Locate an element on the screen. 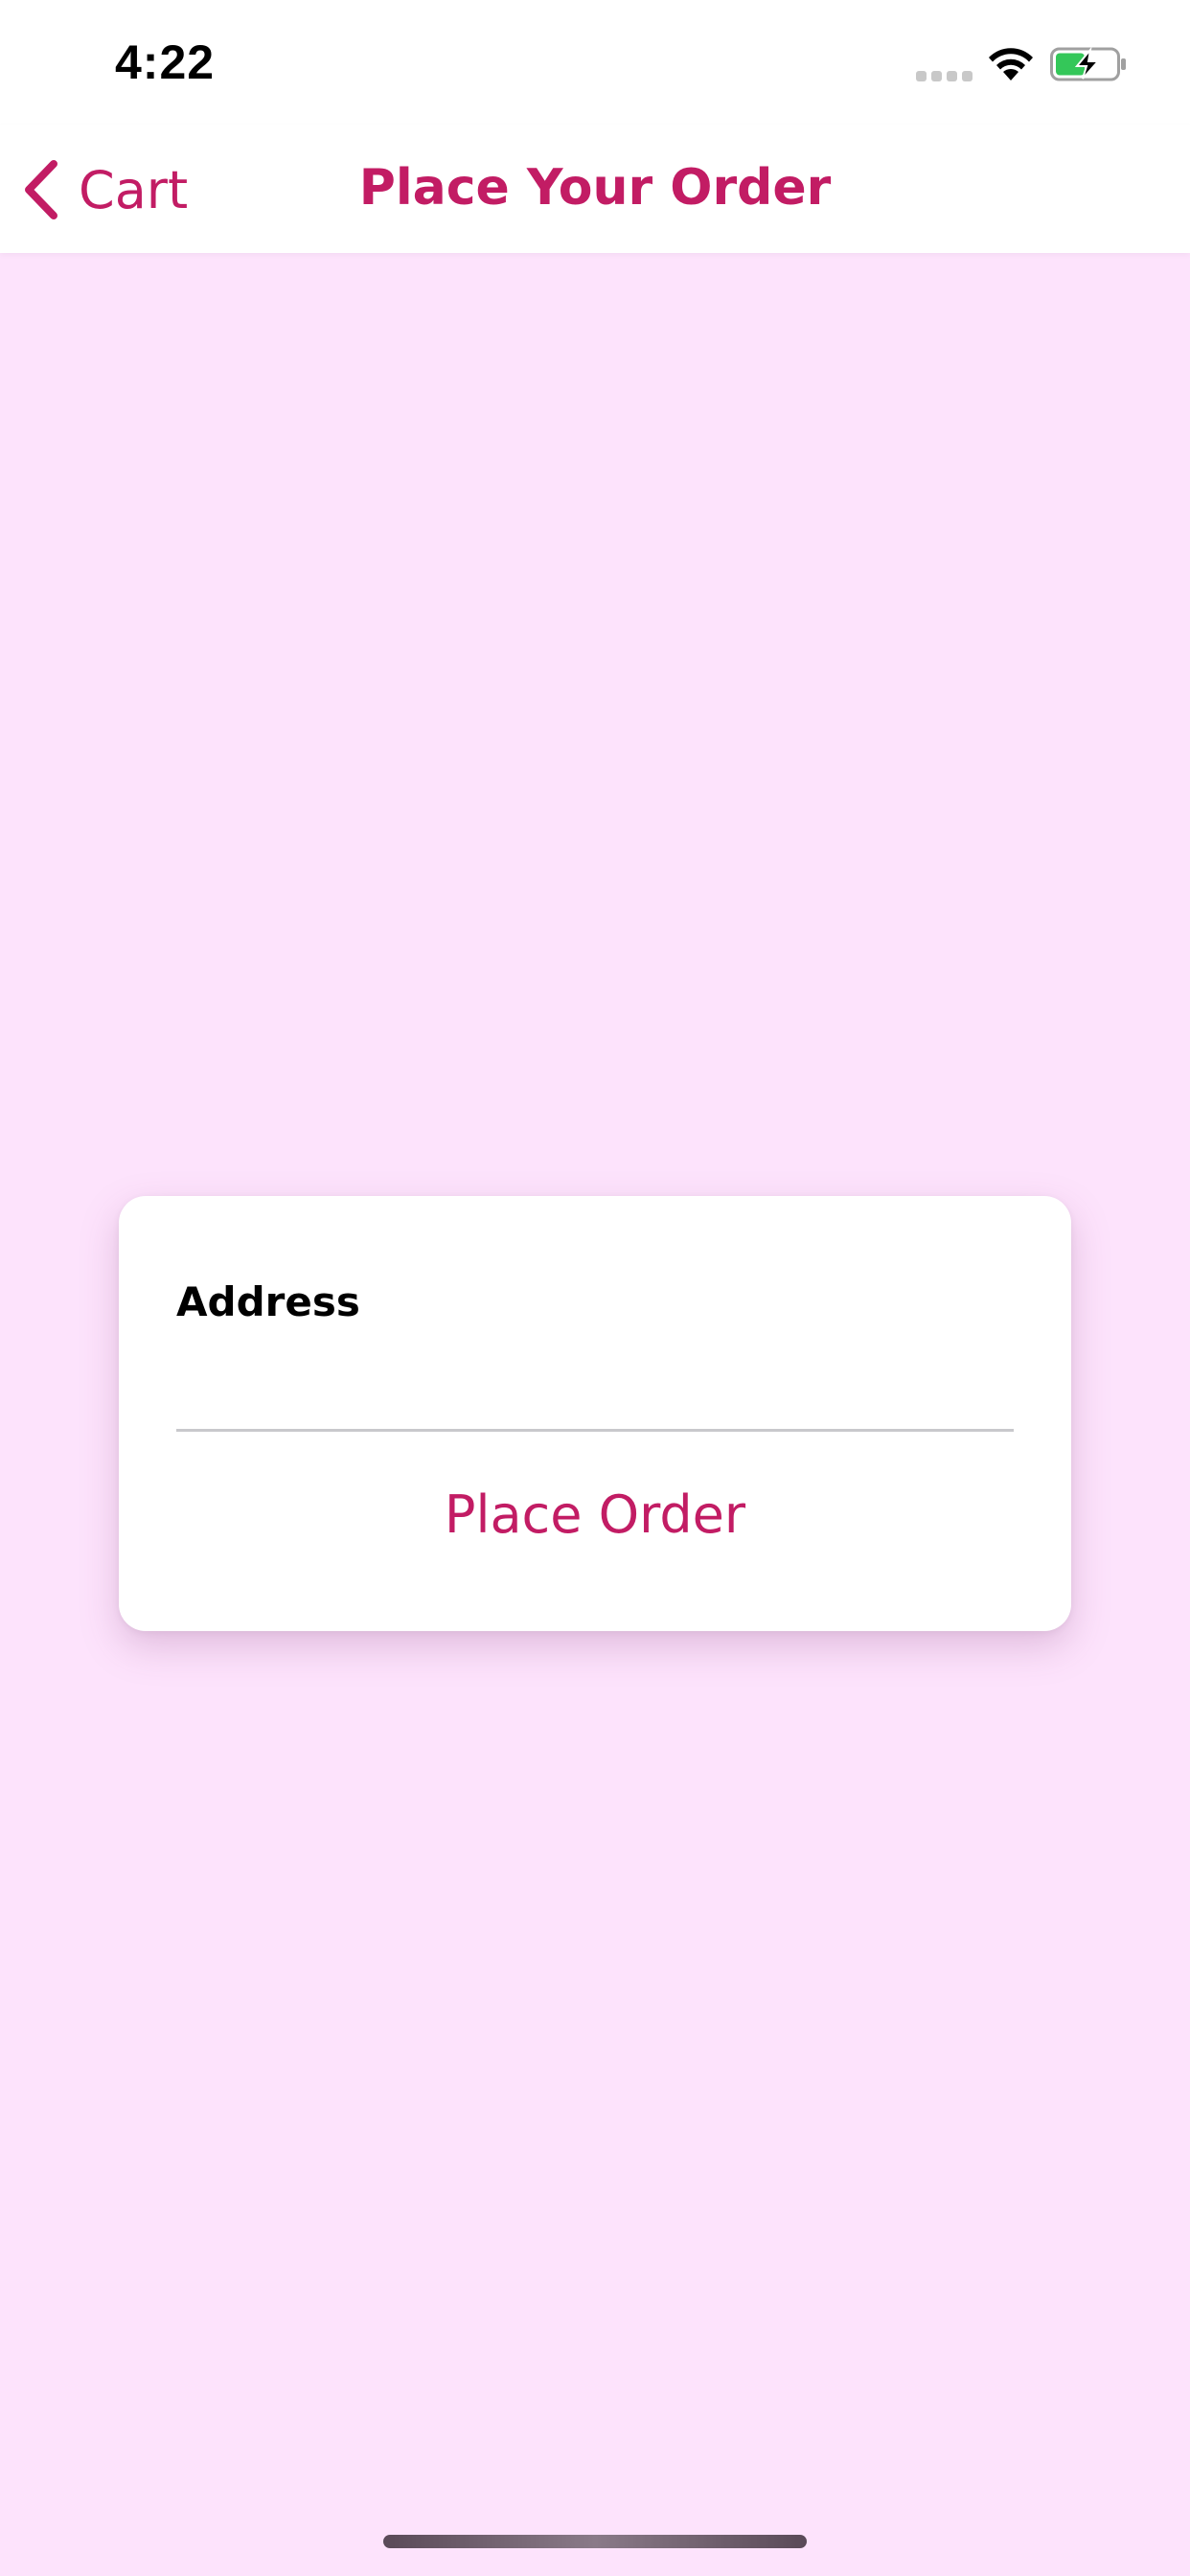 The height and width of the screenshot is (2576, 1190). address-label: Address is located at coordinates (268, 1301).